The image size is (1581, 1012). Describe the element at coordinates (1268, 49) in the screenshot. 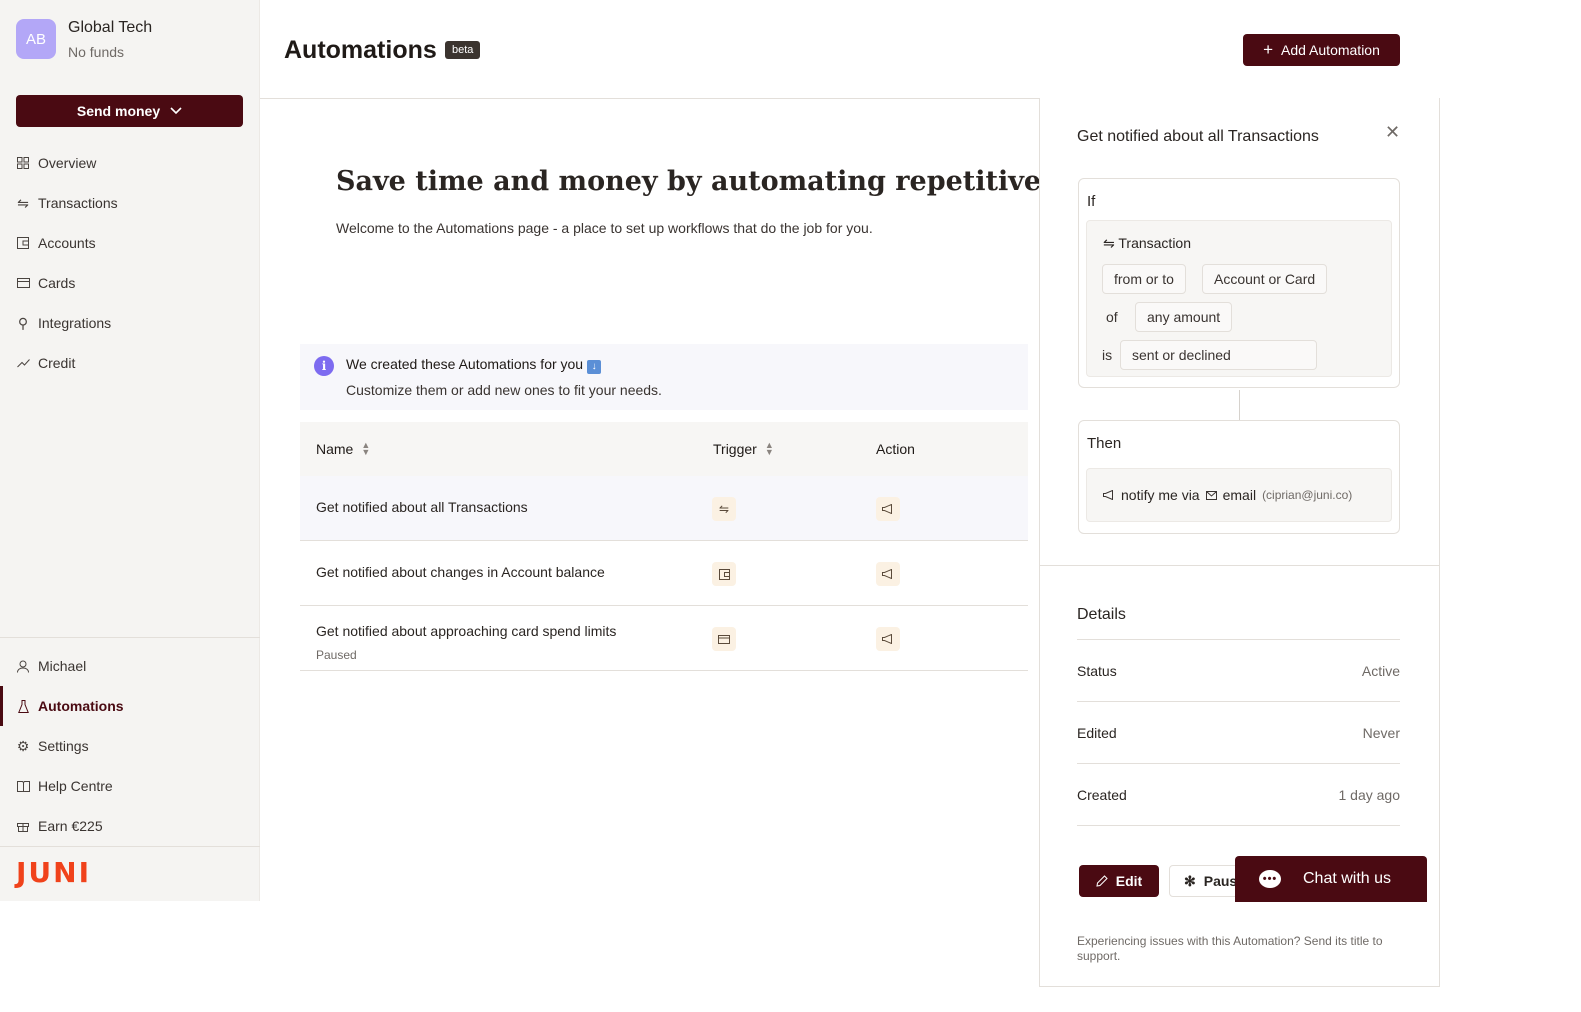

I see `plus-icon: +` at that location.